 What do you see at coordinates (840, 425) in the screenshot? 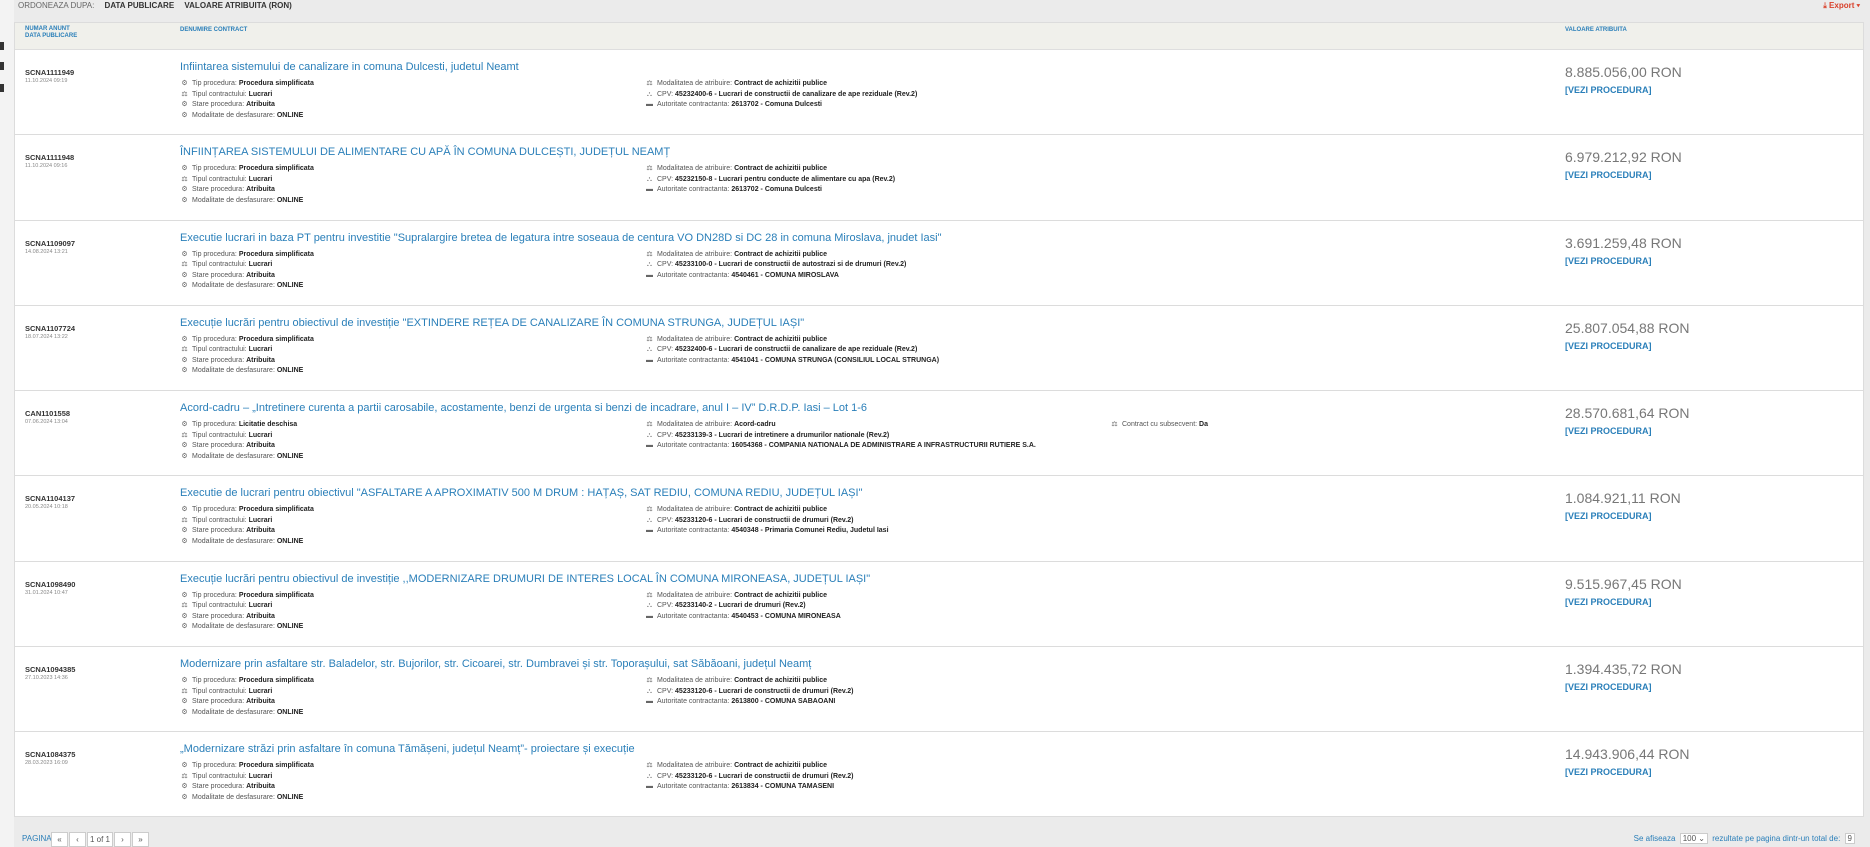
I see `detail-line: ⚖ Modalitatea de atribuire: Acord-cadru` at bounding box center [840, 425].